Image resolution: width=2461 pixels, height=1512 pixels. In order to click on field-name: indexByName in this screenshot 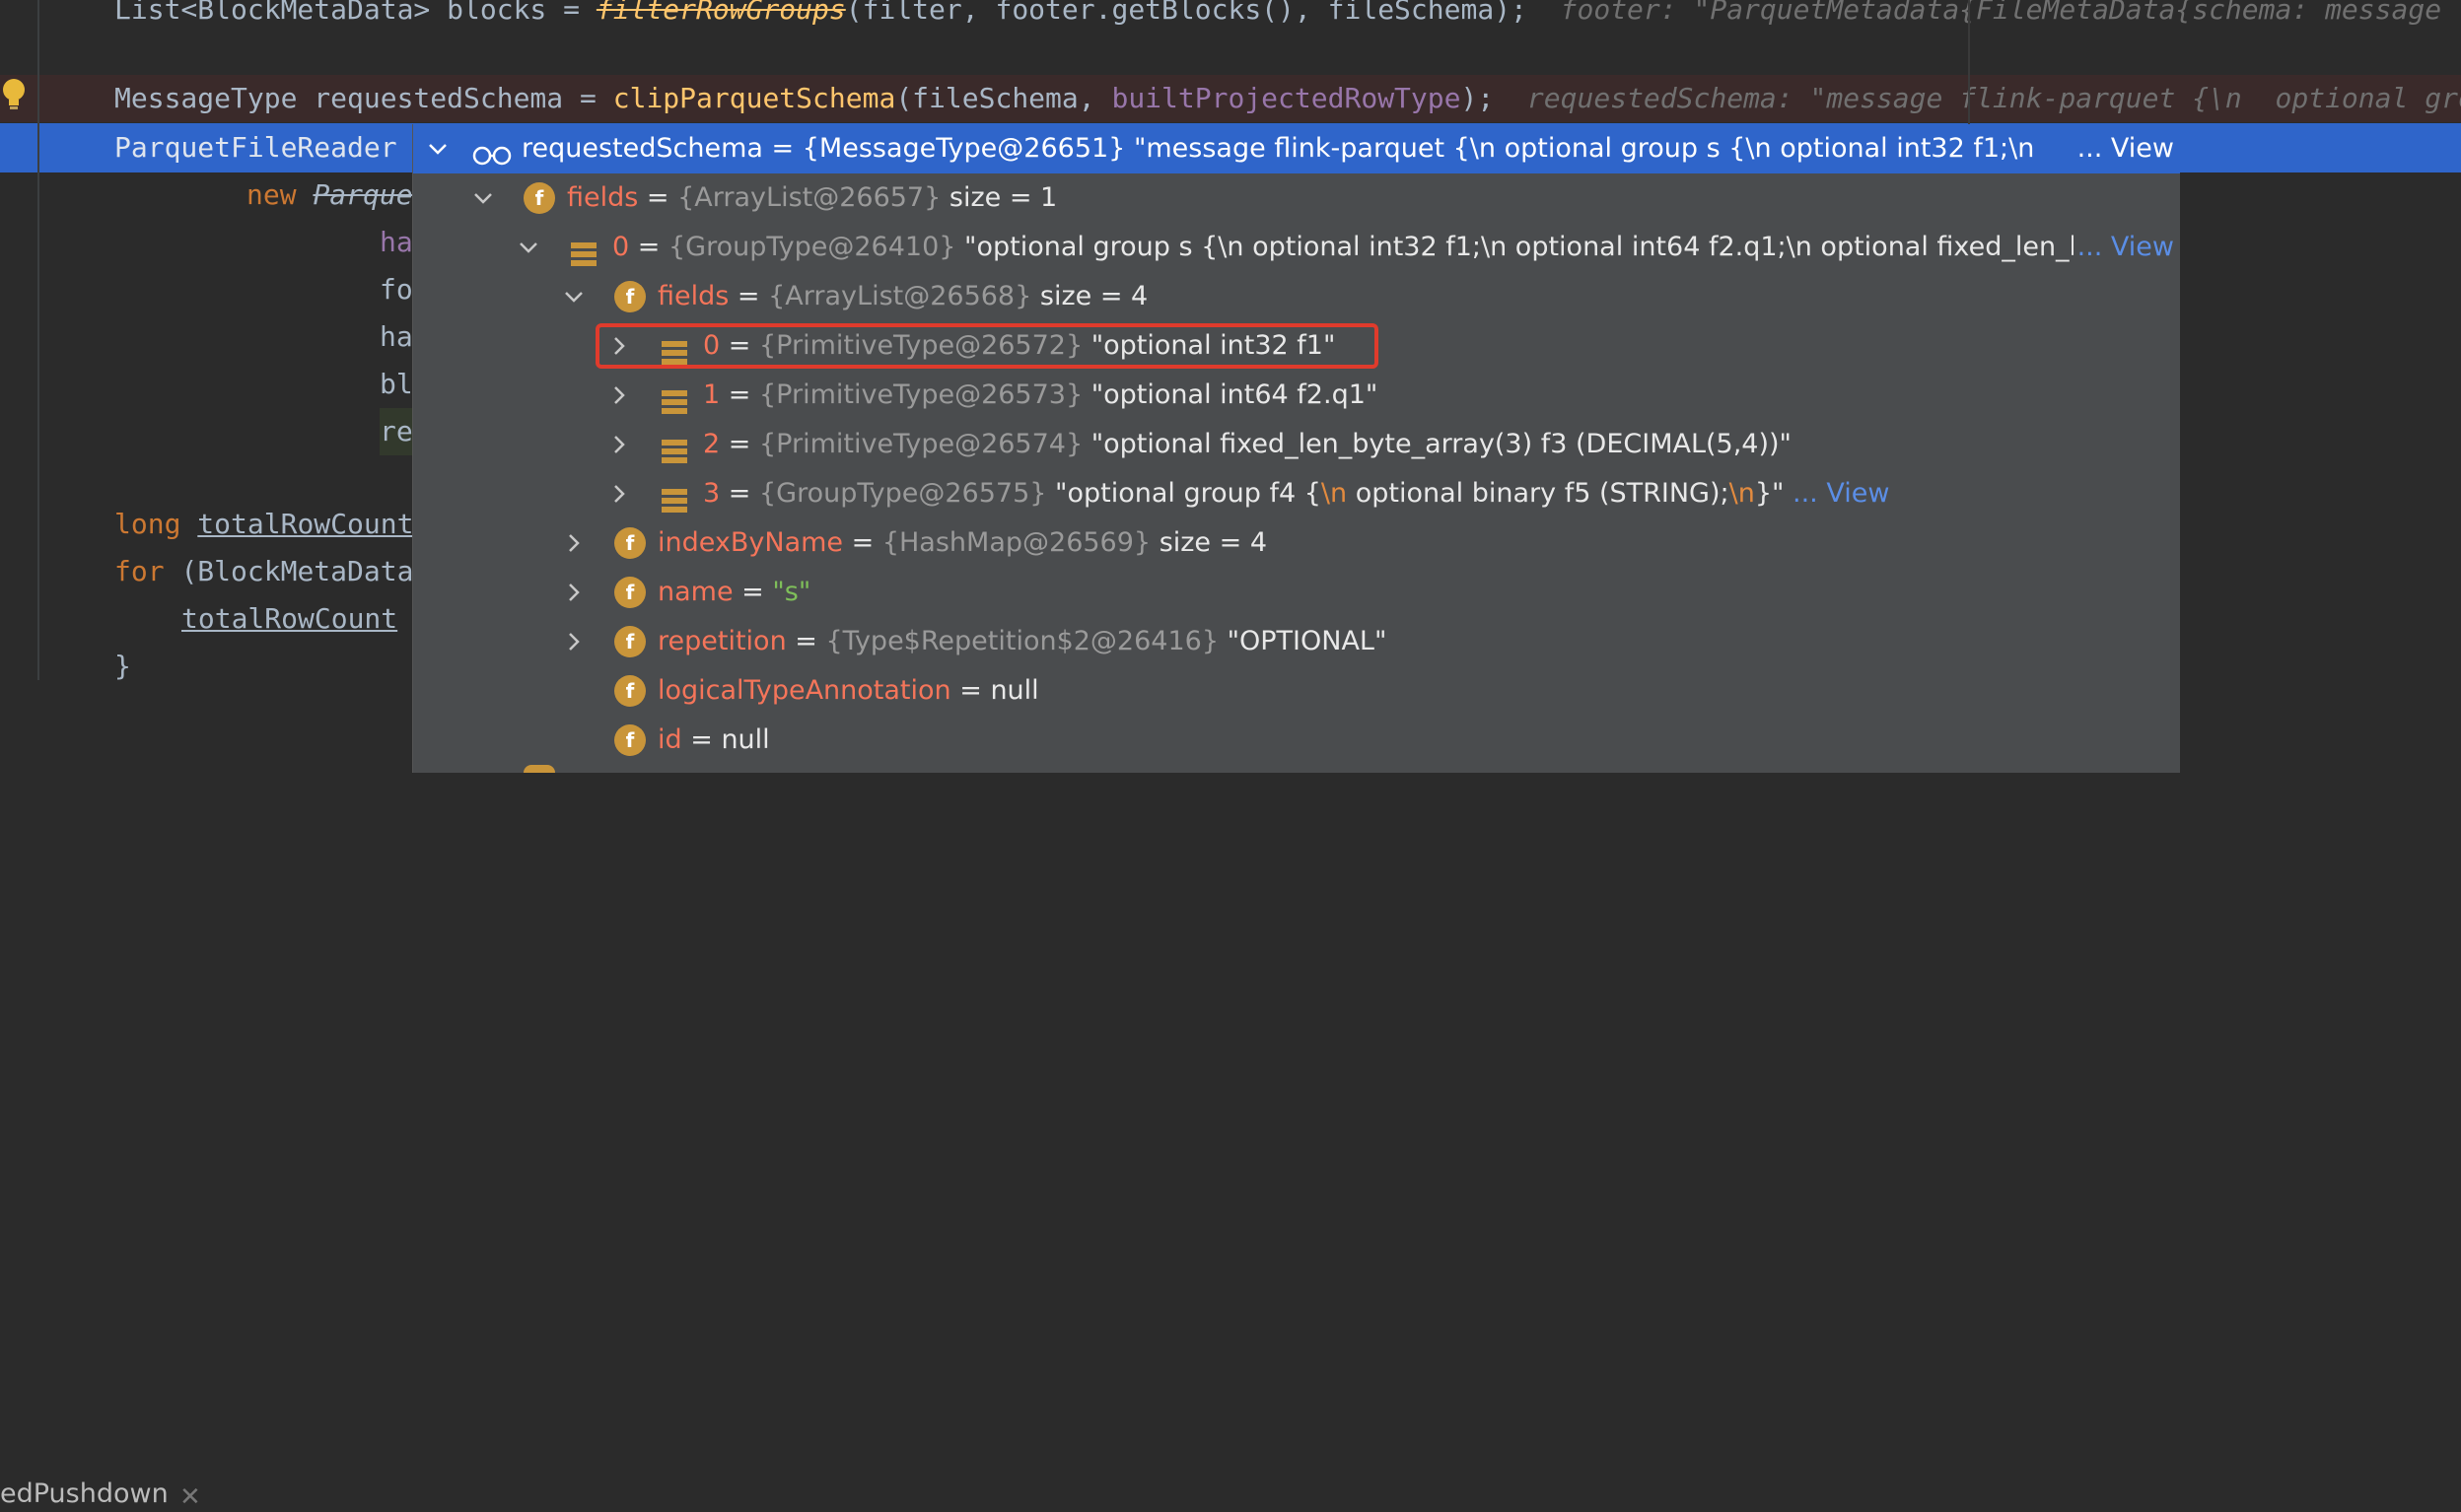, I will do `click(751, 543)`.